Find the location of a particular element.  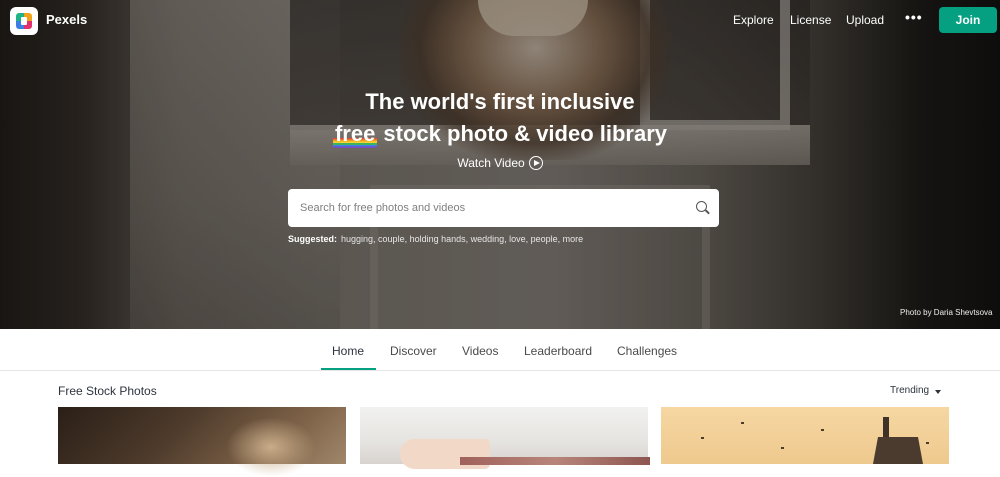

search-input is located at coordinates (483, 208).